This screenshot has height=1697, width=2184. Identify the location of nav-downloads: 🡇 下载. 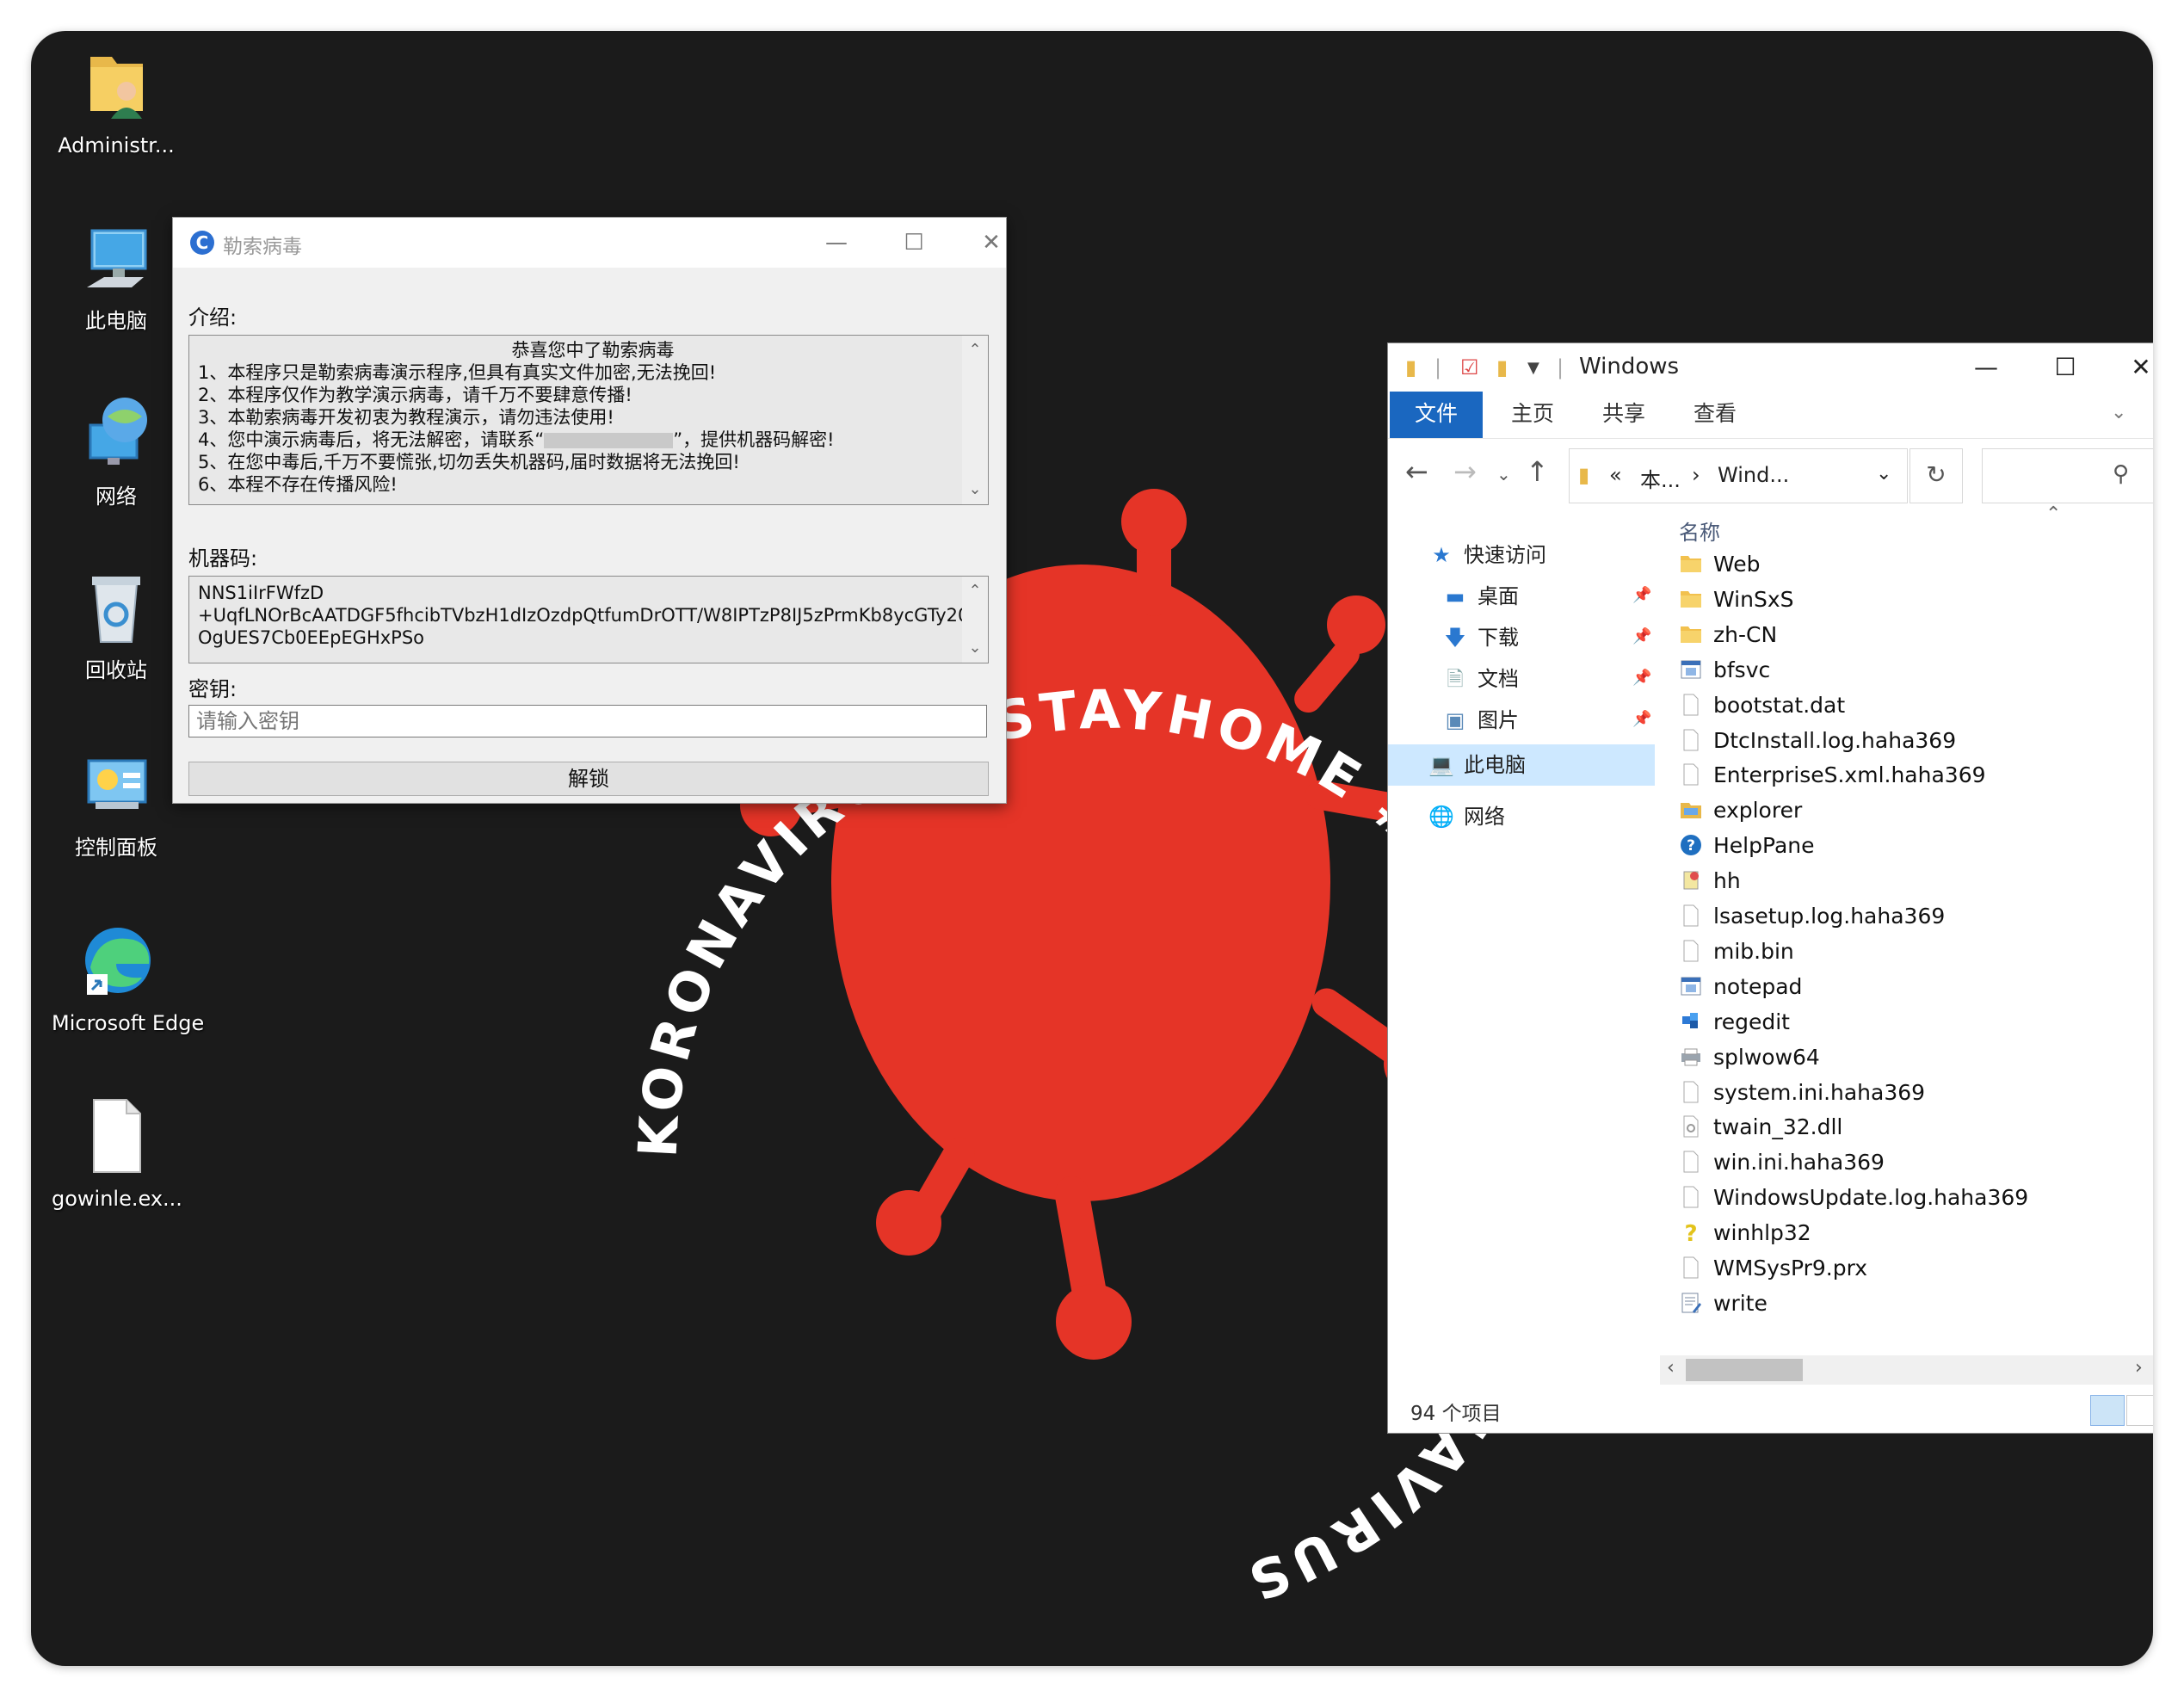
(1480, 639).